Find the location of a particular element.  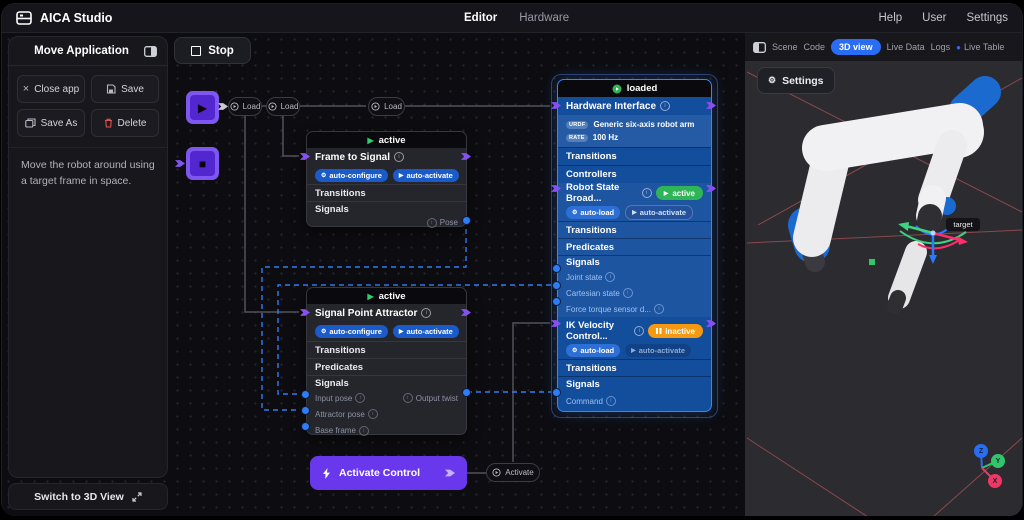

axis-x-ball: X is located at coordinates (995, 481).